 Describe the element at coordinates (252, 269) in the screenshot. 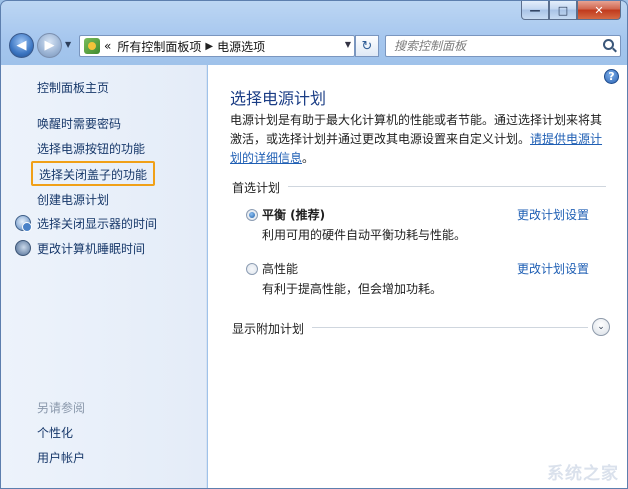

I see `plan-high-performance-radio` at that location.